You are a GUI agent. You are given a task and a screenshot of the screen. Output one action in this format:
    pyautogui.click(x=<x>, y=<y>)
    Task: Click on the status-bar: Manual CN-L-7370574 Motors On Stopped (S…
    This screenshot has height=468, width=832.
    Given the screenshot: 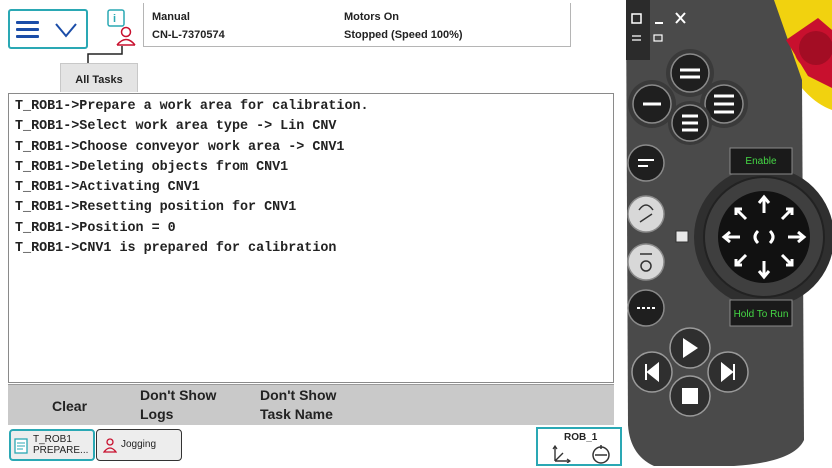 What is the action you would take?
    pyautogui.click(x=425, y=25)
    